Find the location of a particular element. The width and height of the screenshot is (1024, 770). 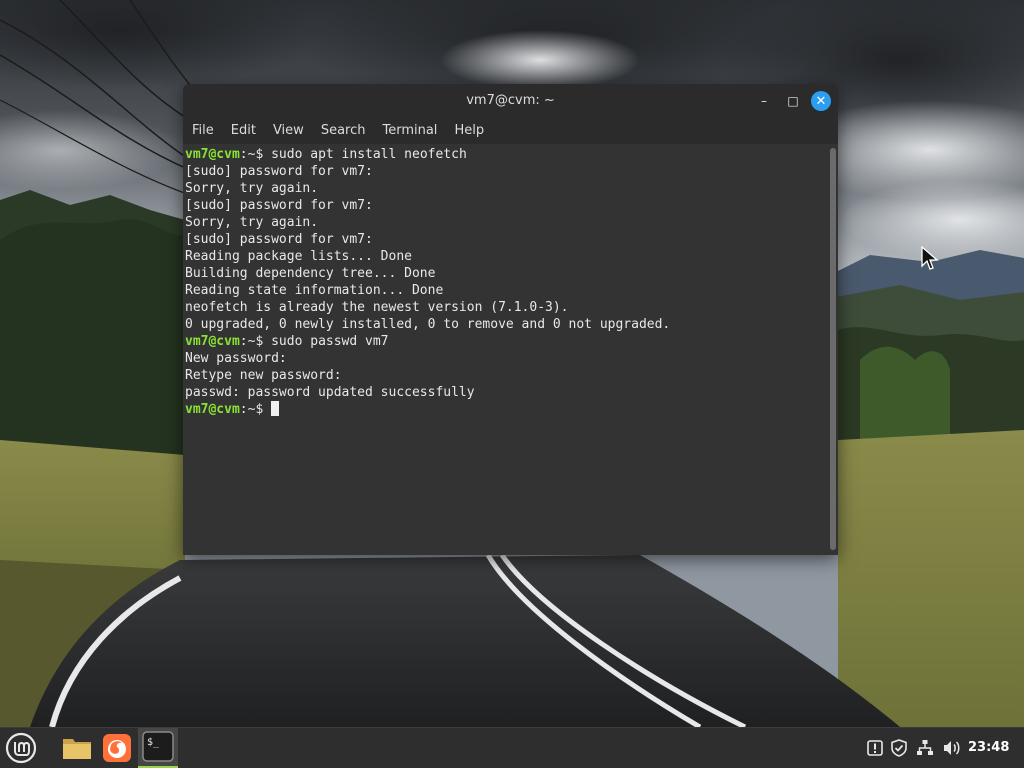

title-bar: vm7@cvm: ~ – □ ✕ is located at coordinates (510, 101).